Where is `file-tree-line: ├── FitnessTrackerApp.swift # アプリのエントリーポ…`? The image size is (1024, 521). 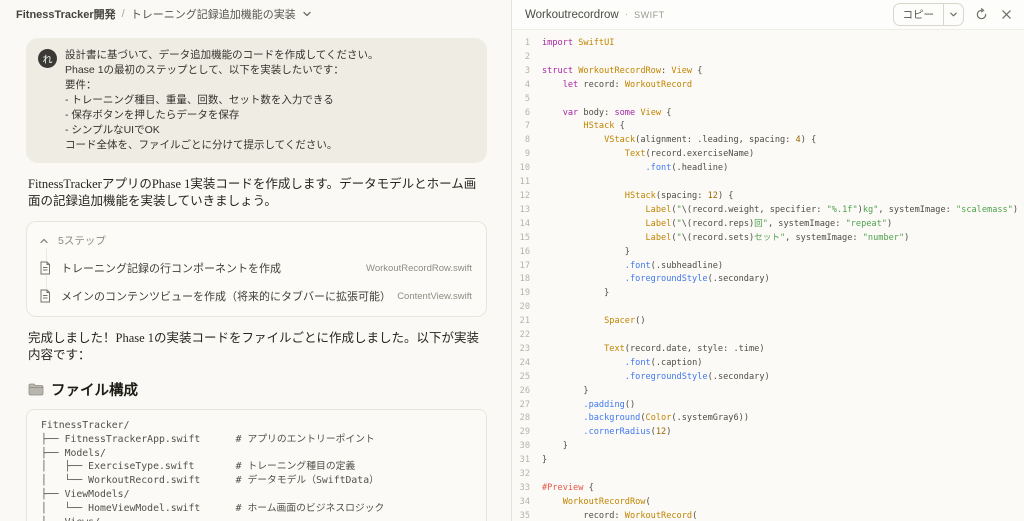
file-tree-line: ├── FitnessTrackerApp.swift # アプリのエントリーポ… is located at coordinates (208, 439).